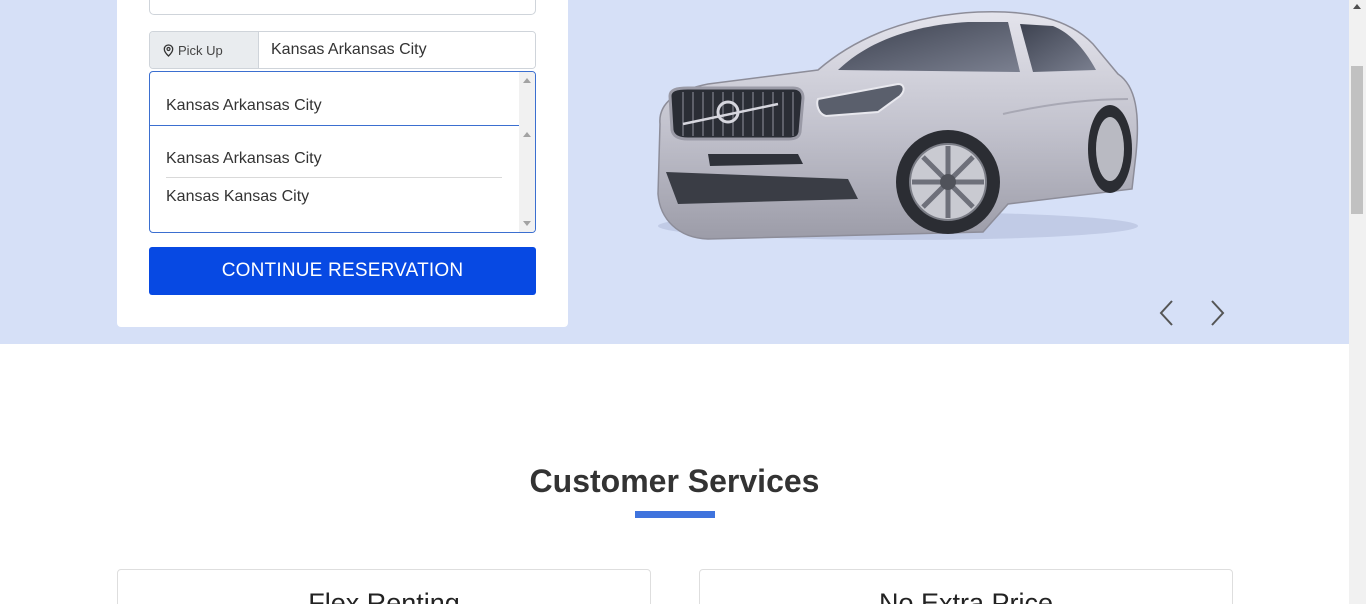 This screenshot has height=604, width=1366. What do you see at coordinates (334, 159) in the screenshot?
I see `location-option: Kansas Arkansas City` at bounding box center [334, 159].